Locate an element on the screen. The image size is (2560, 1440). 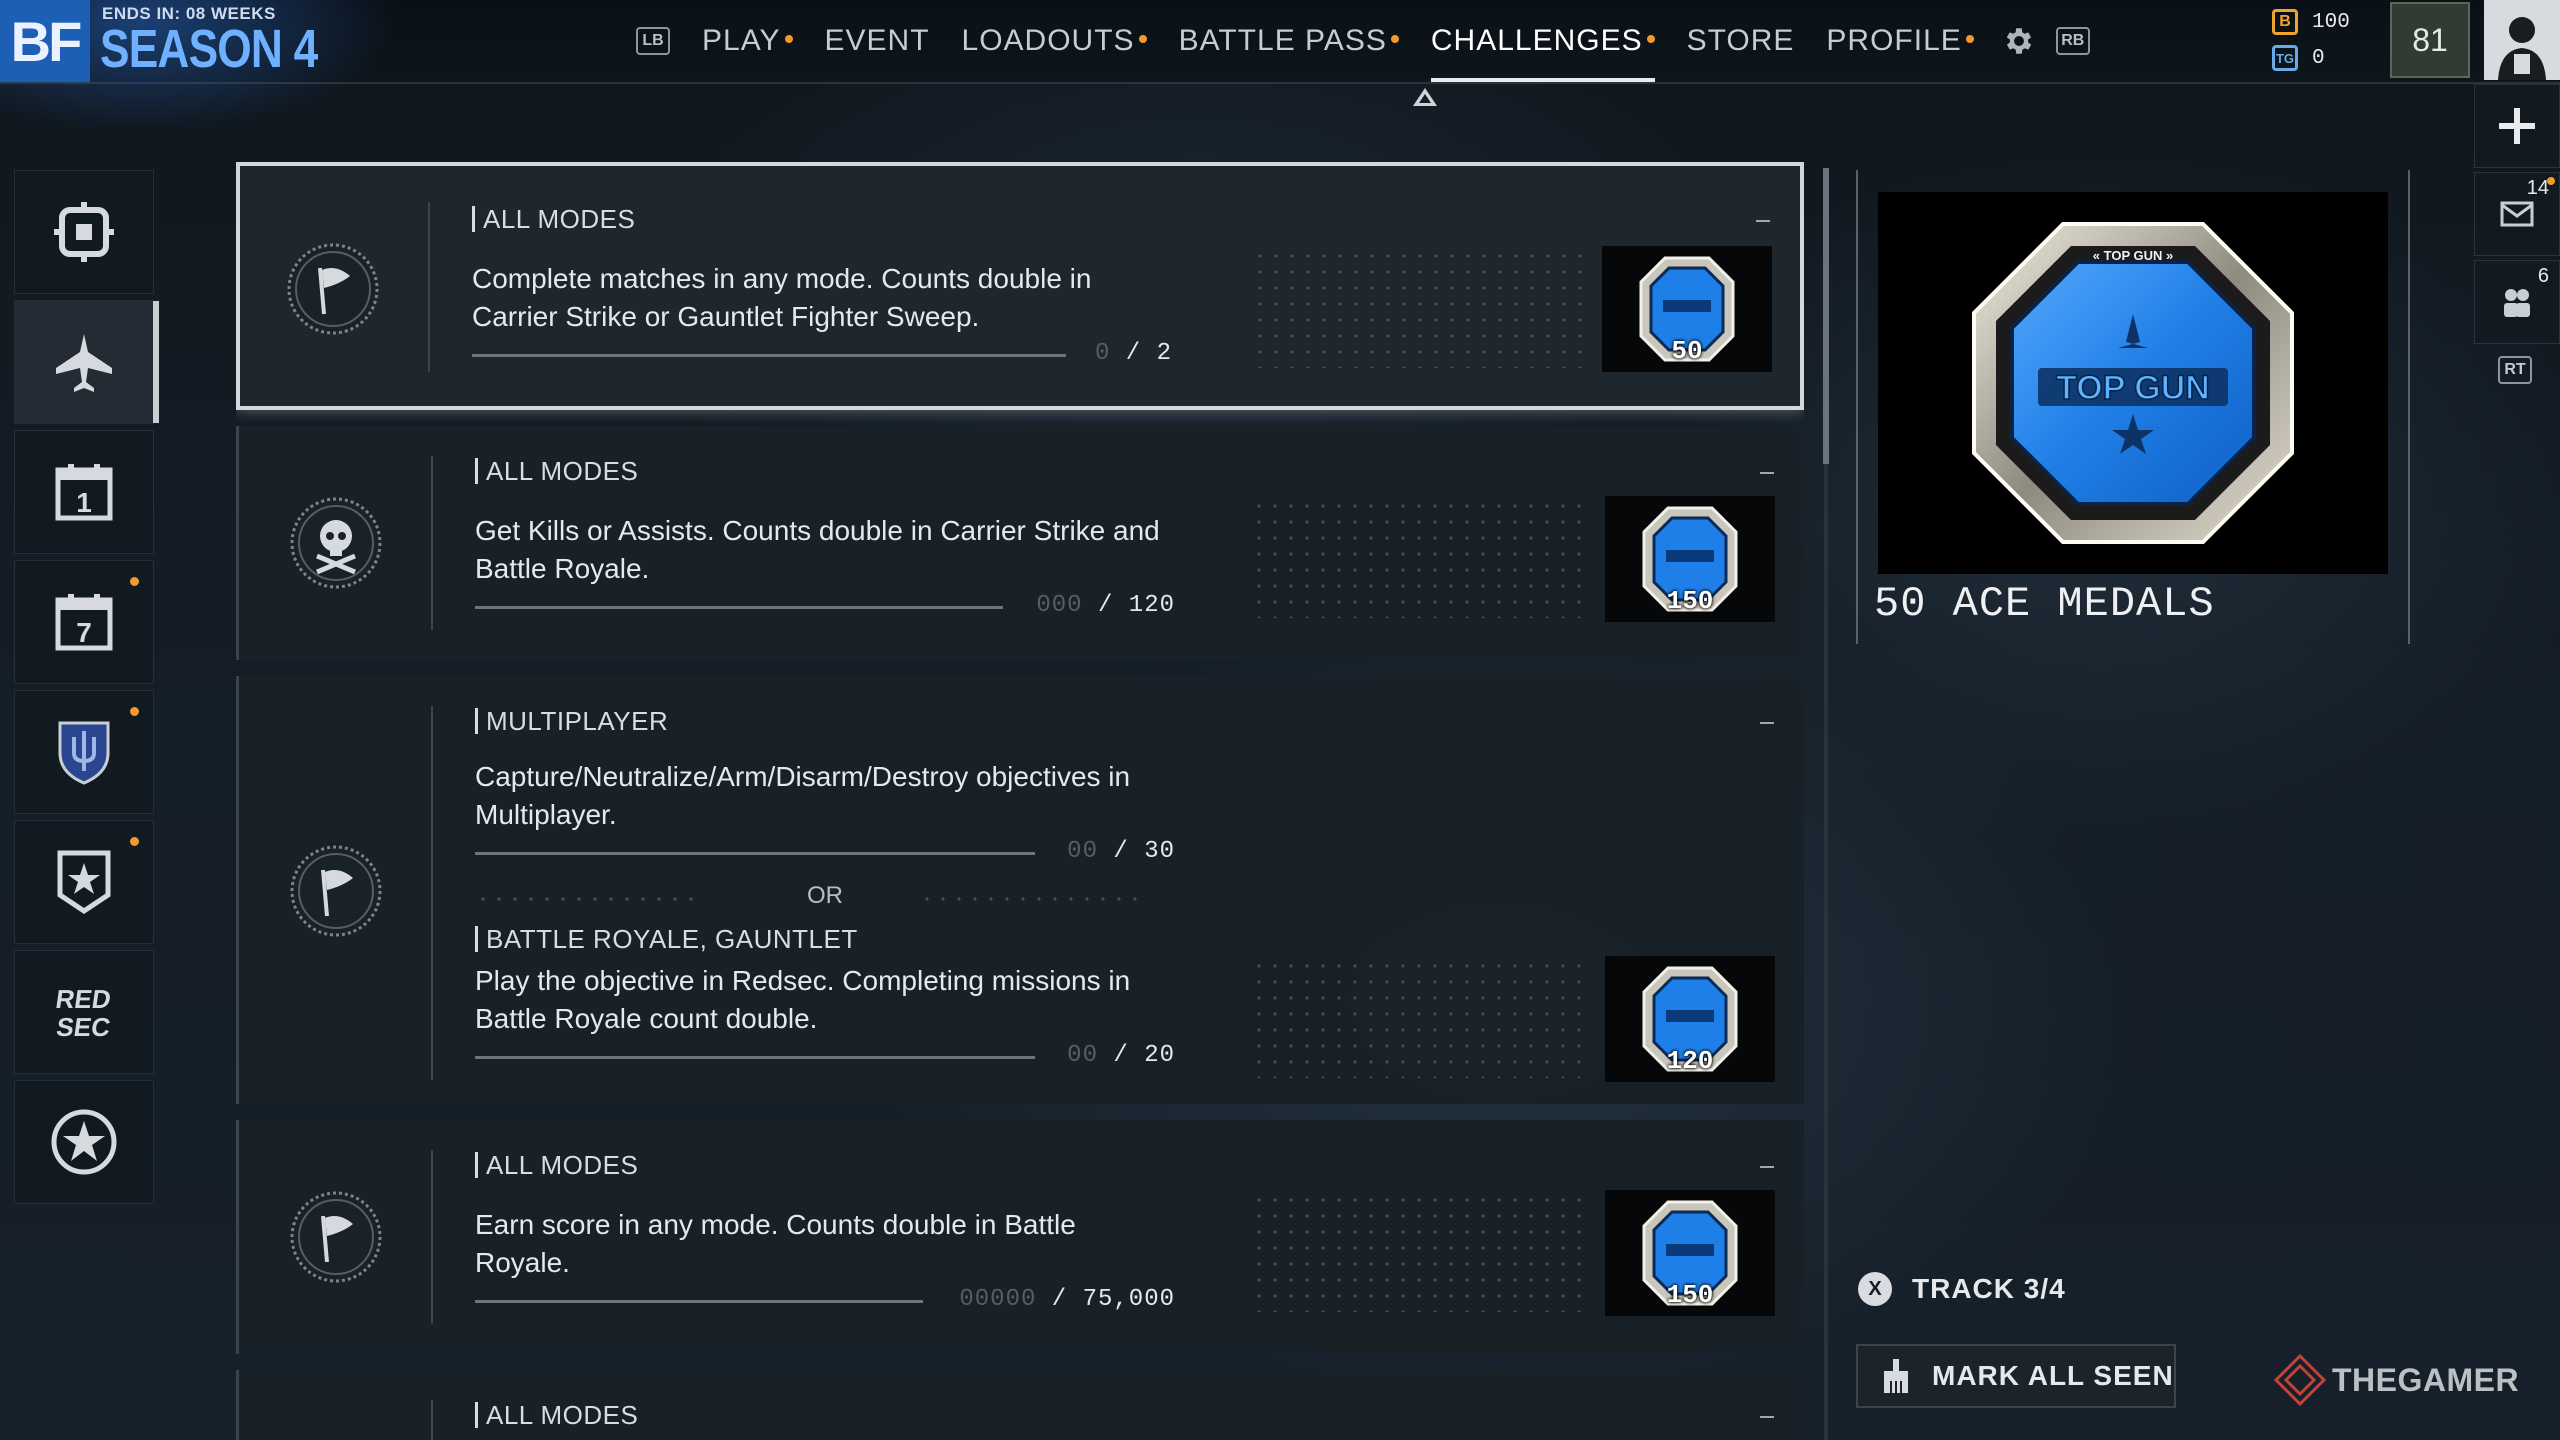
redsec-bottom: SEC is located at coordinates (84, 1027).